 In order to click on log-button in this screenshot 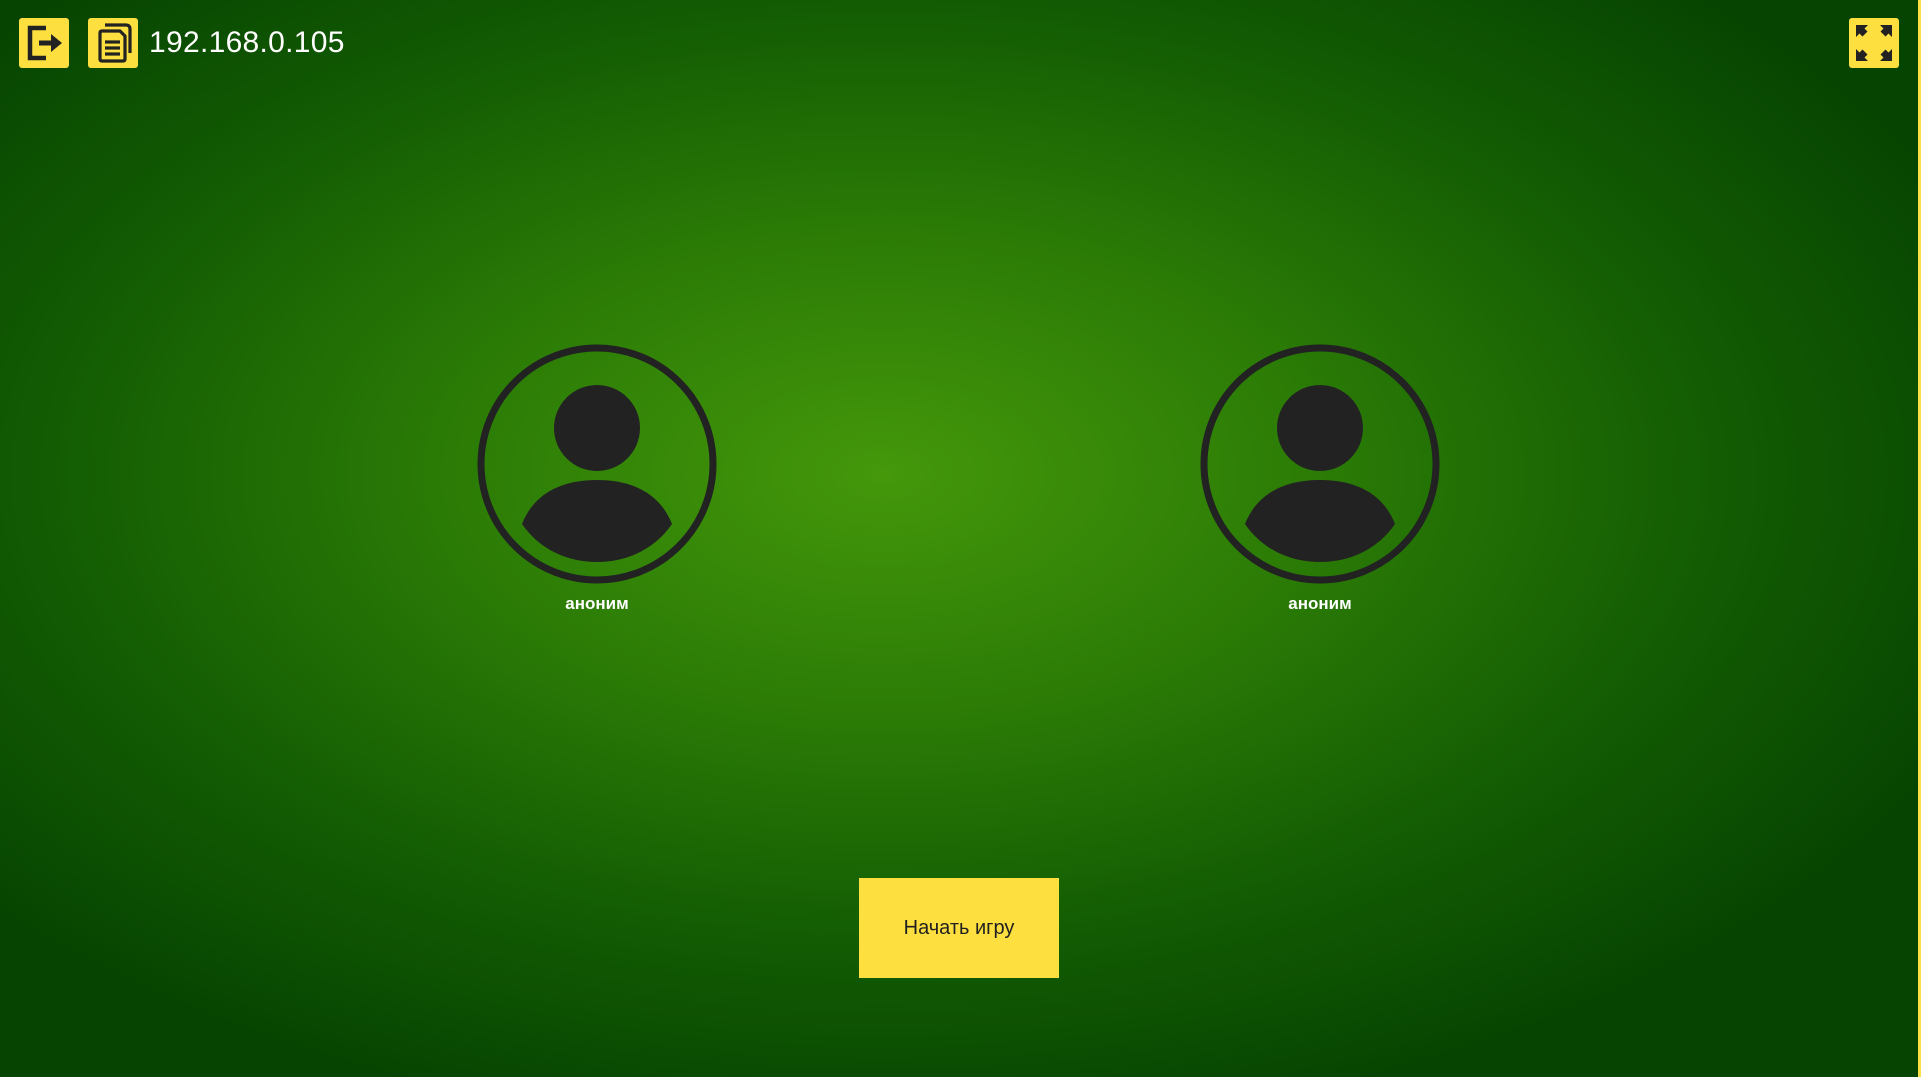, I will do `click(113, 43)`.